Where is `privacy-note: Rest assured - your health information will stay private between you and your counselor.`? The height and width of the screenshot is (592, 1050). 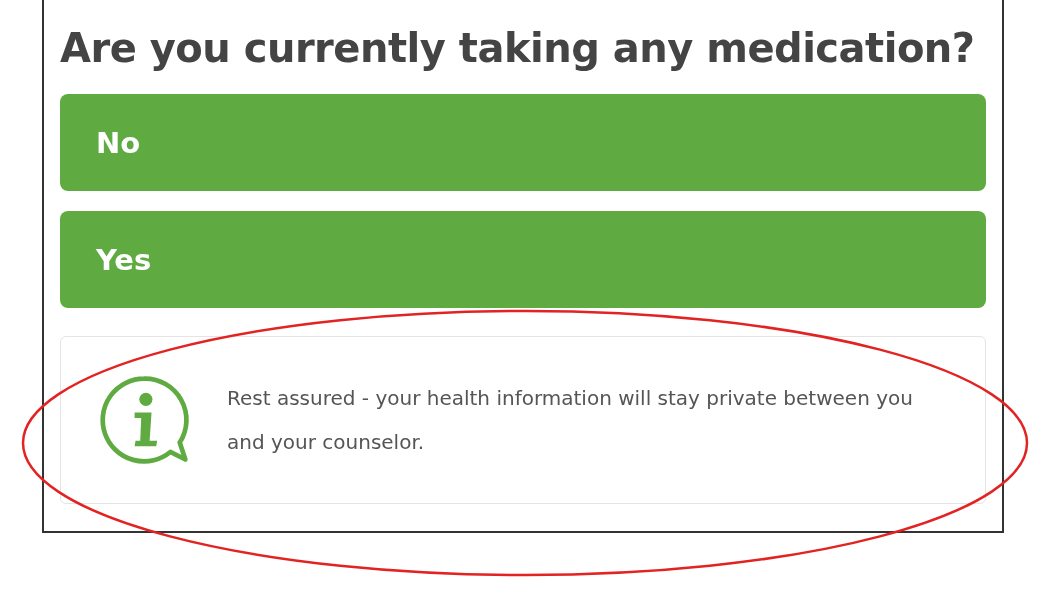 privacy-note: Rest assured - your health information will stay private between you and your counselor. is located at coordinates (570, 420).